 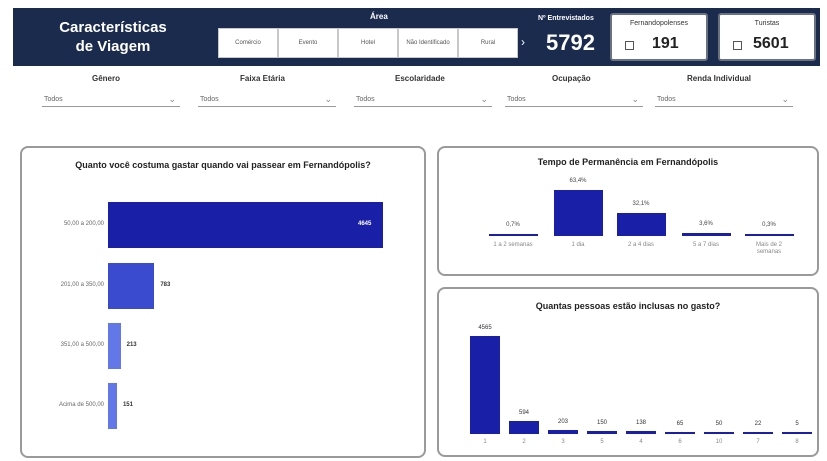 What do you see at coordinates (82, 285) in the screenshot?
I see `category-label: 201,00 a 350,00` at bounding box center [82, 285].